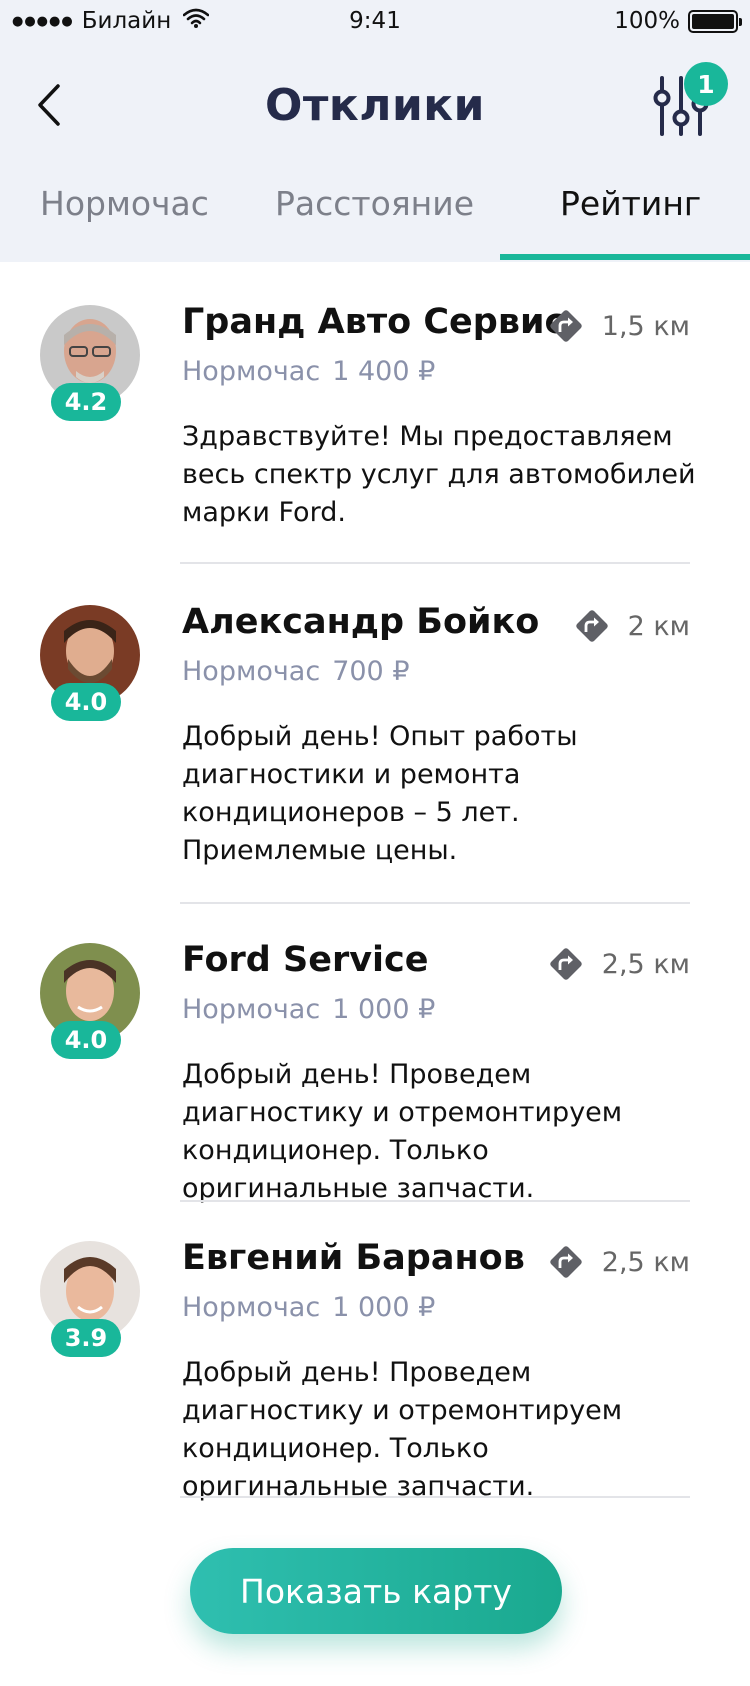 Image resolution: width=750 pixels, height=1686 pixels. What do you see at coordinates (625, 257) in the screenshot?
I see `active-tab-indicator` at bounding box center [625, 257].